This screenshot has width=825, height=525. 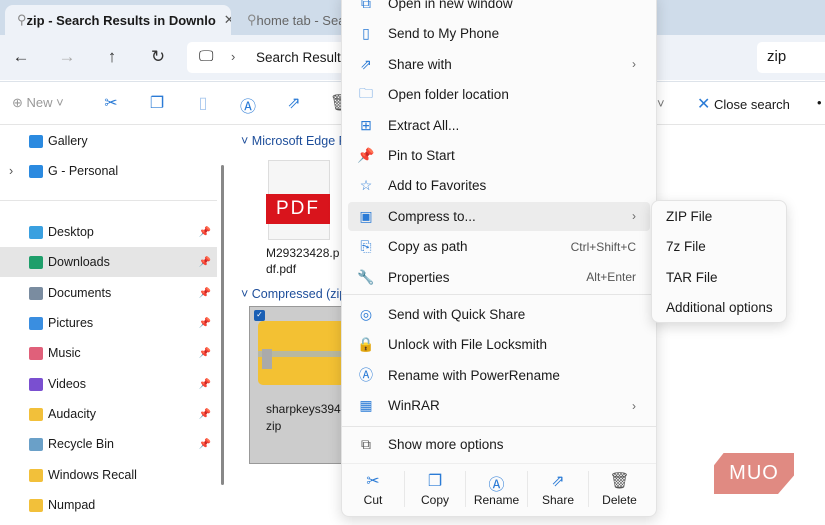 I want to click on submenu-item-7z-file: 7z File, so click(x=686, y=246).